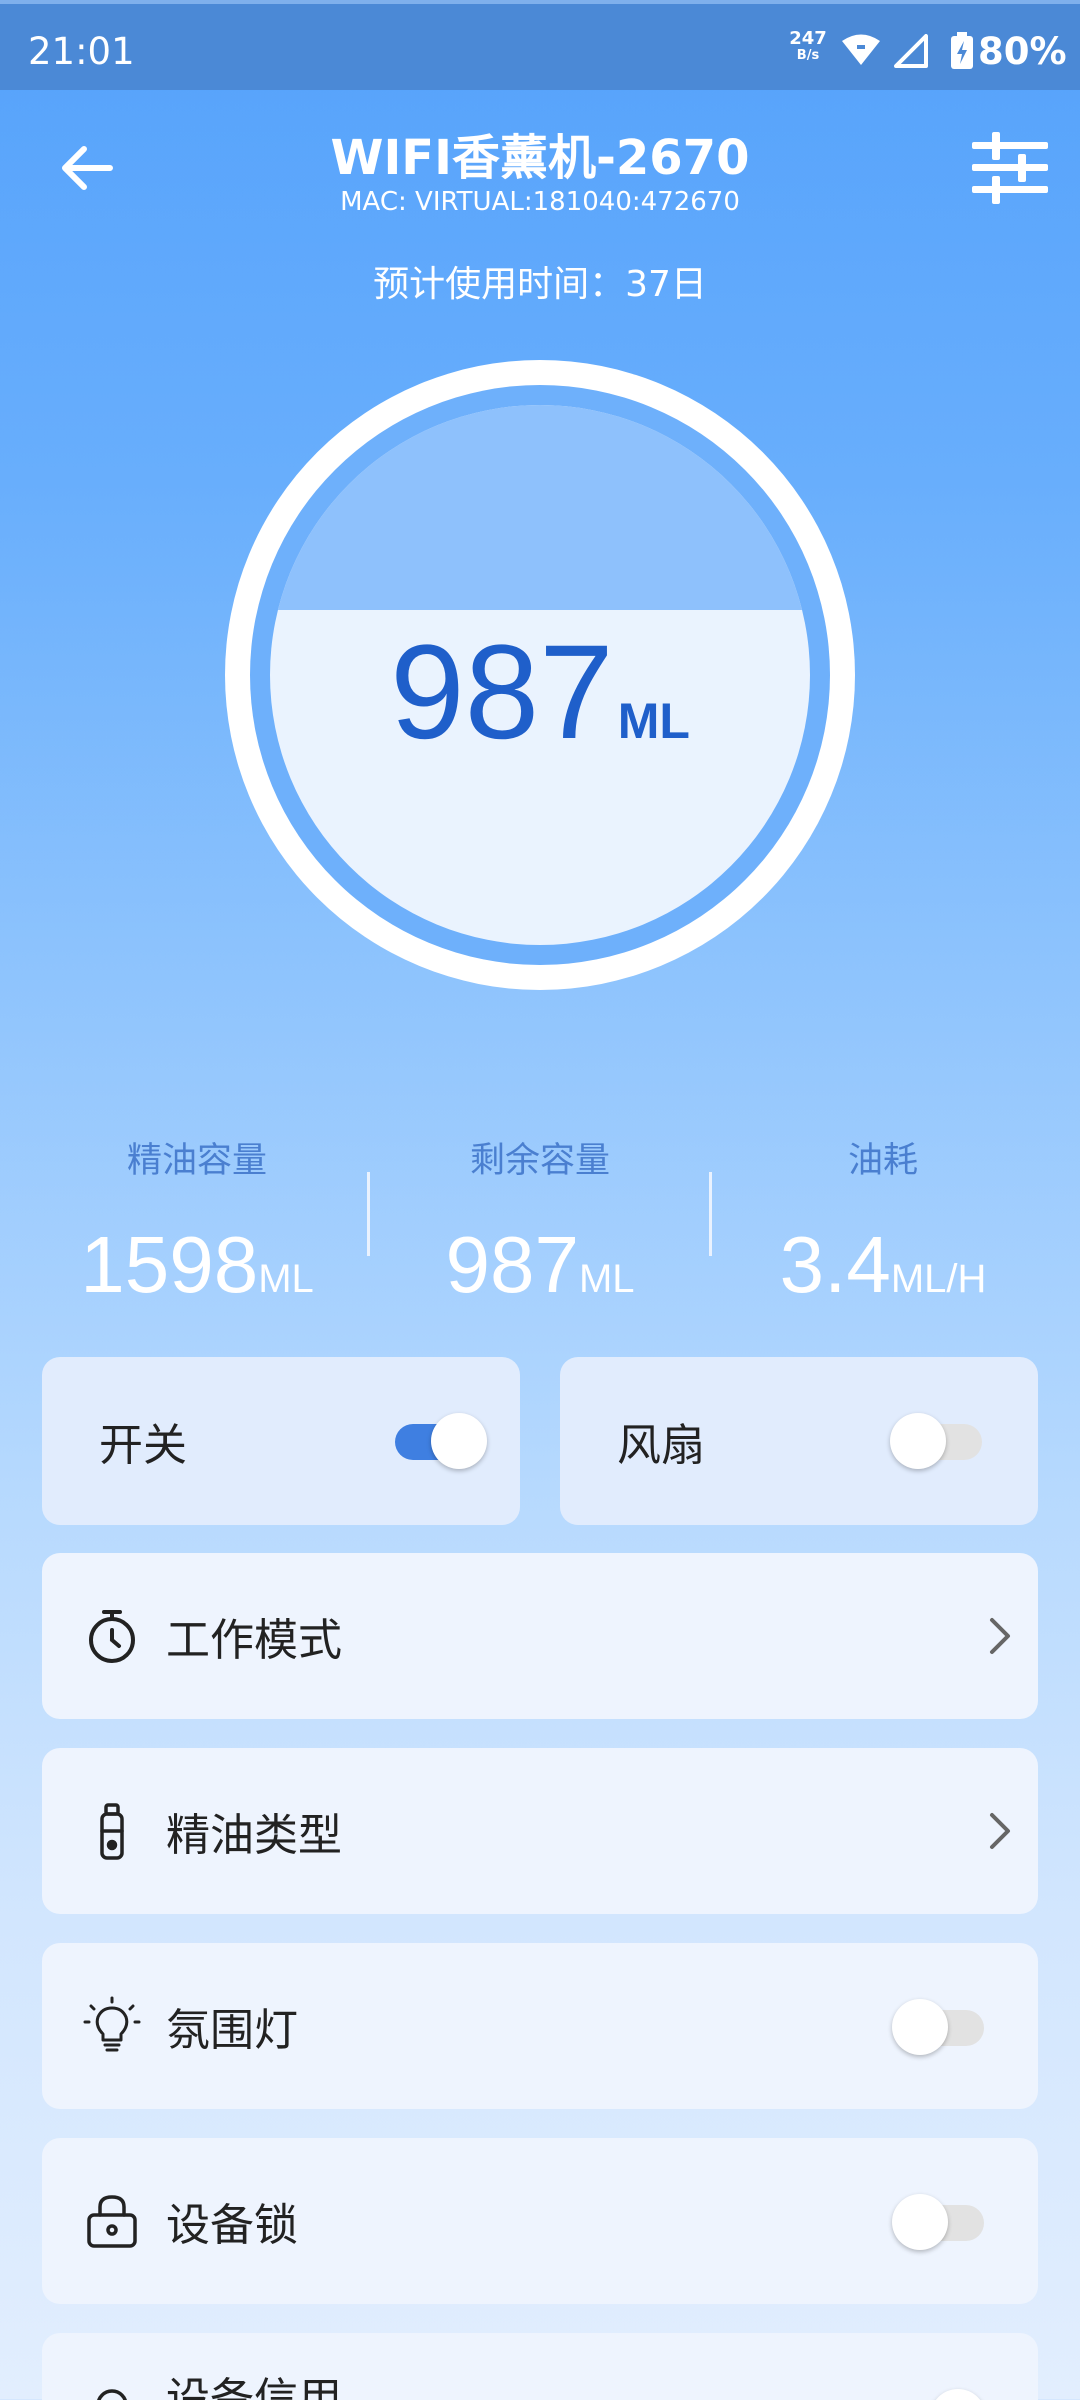 This screenshot has width=1080, height=2400. I want to click on fan-card: 风扇, so click(799, 1441).